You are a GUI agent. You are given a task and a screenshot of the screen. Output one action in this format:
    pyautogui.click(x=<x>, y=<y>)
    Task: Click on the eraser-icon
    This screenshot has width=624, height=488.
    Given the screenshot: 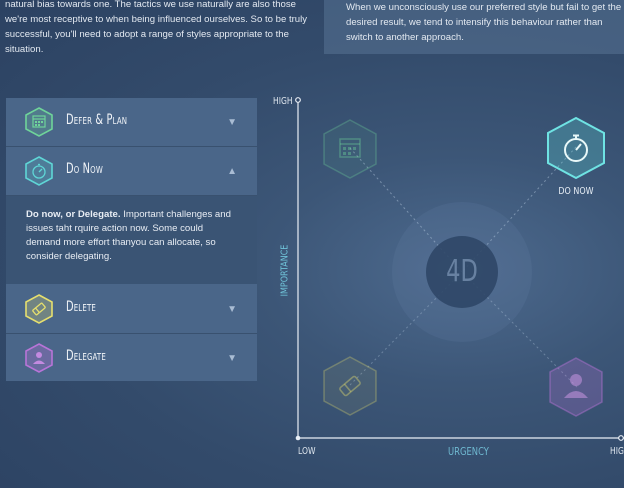 What is the action you would take?
    pyautogui.click(x=39, y=309)
    